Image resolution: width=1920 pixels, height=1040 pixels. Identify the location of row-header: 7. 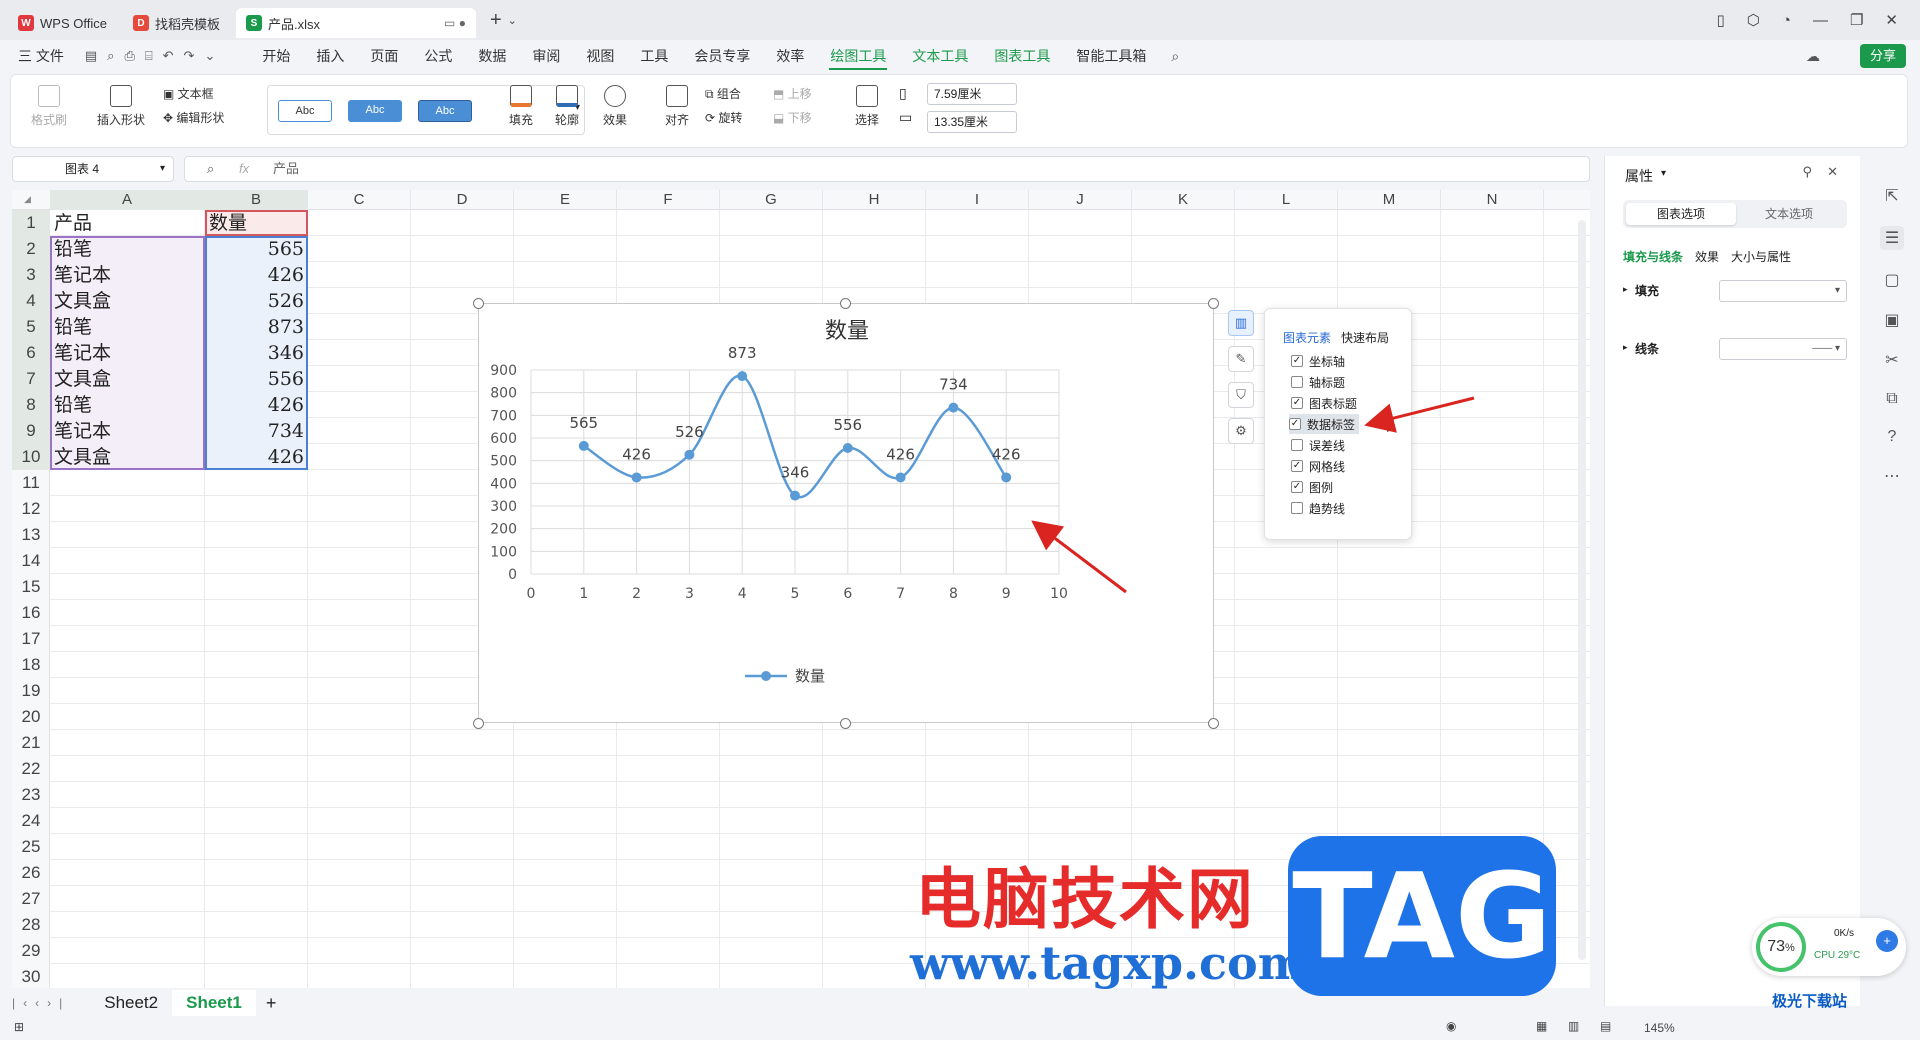
(31, 379).